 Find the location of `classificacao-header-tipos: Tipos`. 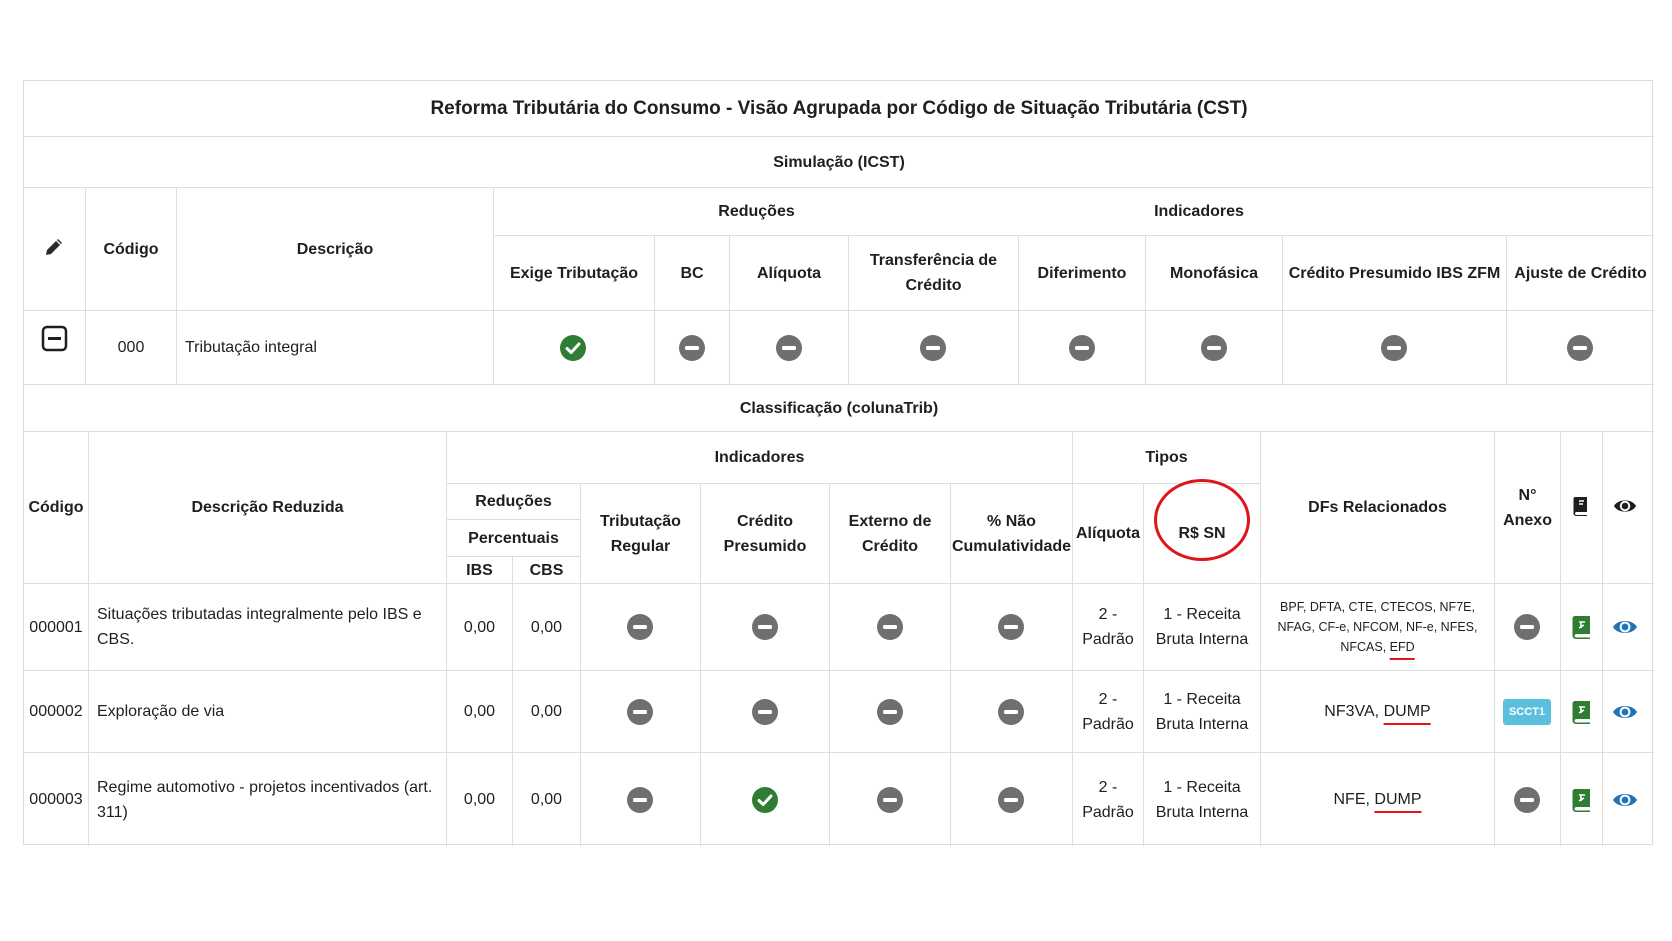

classificacao-header-tipos: Tipos is located at coordinates (1166, 457).